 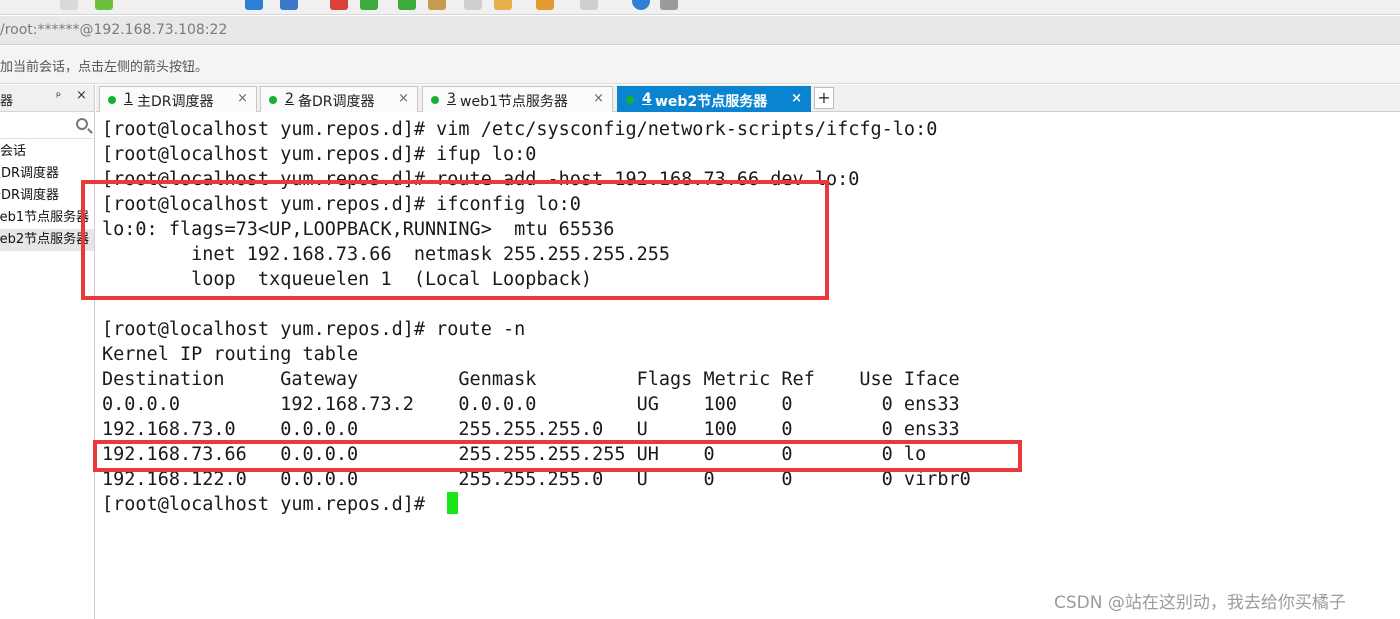 I want to click on session-search, so click(x=47, y=126).